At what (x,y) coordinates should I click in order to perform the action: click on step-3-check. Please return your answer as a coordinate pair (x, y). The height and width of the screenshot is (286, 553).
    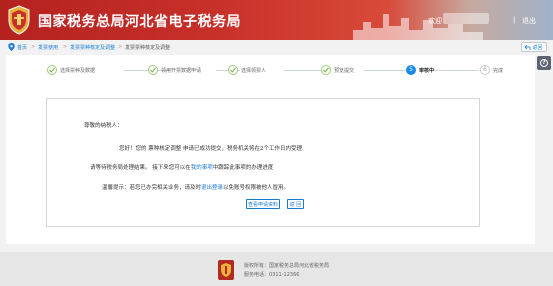
    Looking at the image, I should click on (233, 70).